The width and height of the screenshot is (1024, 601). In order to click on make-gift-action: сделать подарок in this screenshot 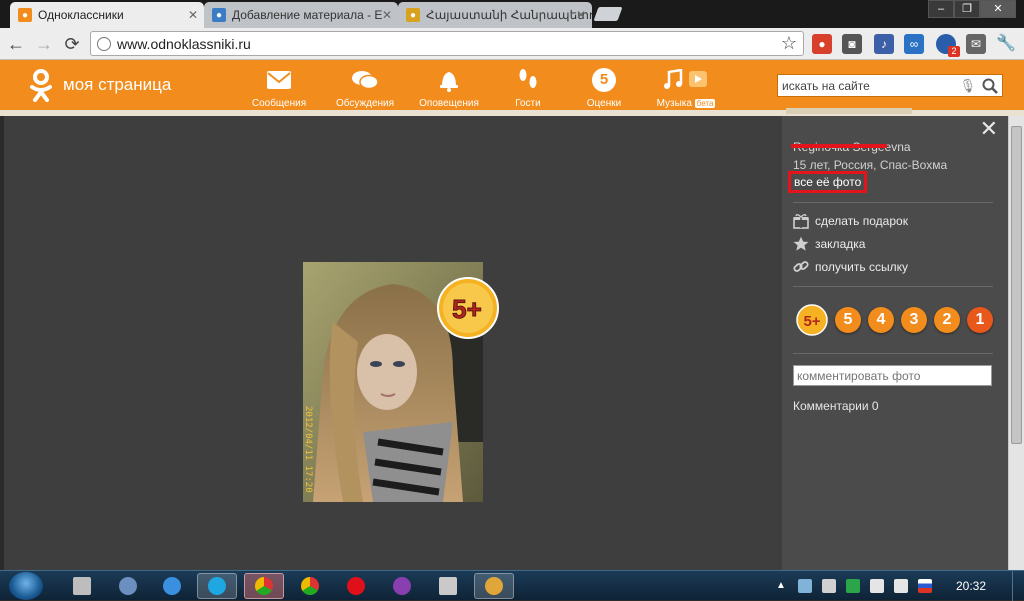, I will do `click(850, 221)`.